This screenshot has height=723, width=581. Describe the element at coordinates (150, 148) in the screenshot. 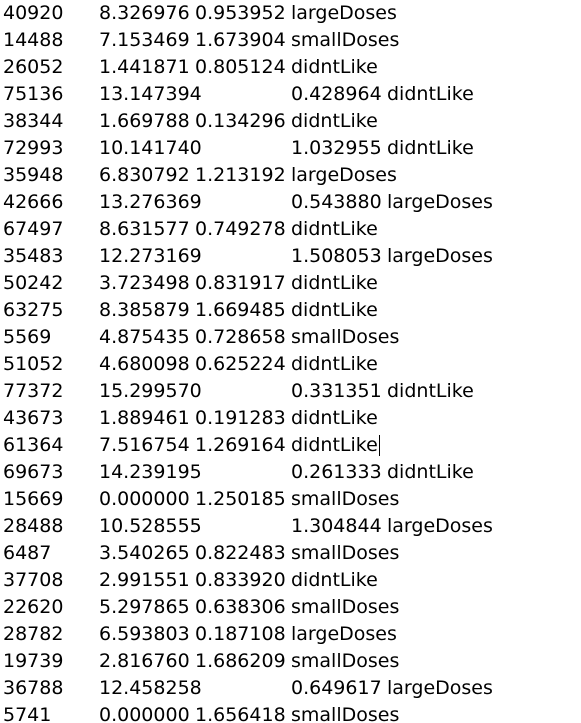

I see `text-field-col-a: 10.141740` at that location.